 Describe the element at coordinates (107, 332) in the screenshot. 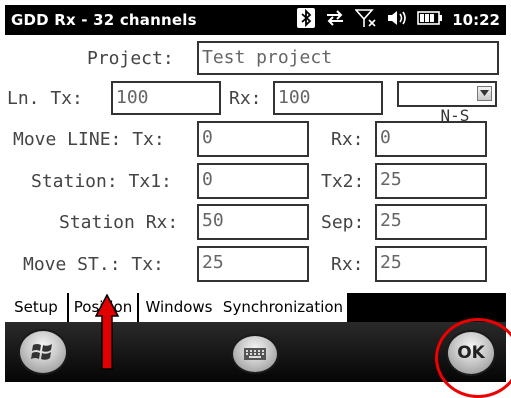

I see `red-arrow-annotation` at that location.